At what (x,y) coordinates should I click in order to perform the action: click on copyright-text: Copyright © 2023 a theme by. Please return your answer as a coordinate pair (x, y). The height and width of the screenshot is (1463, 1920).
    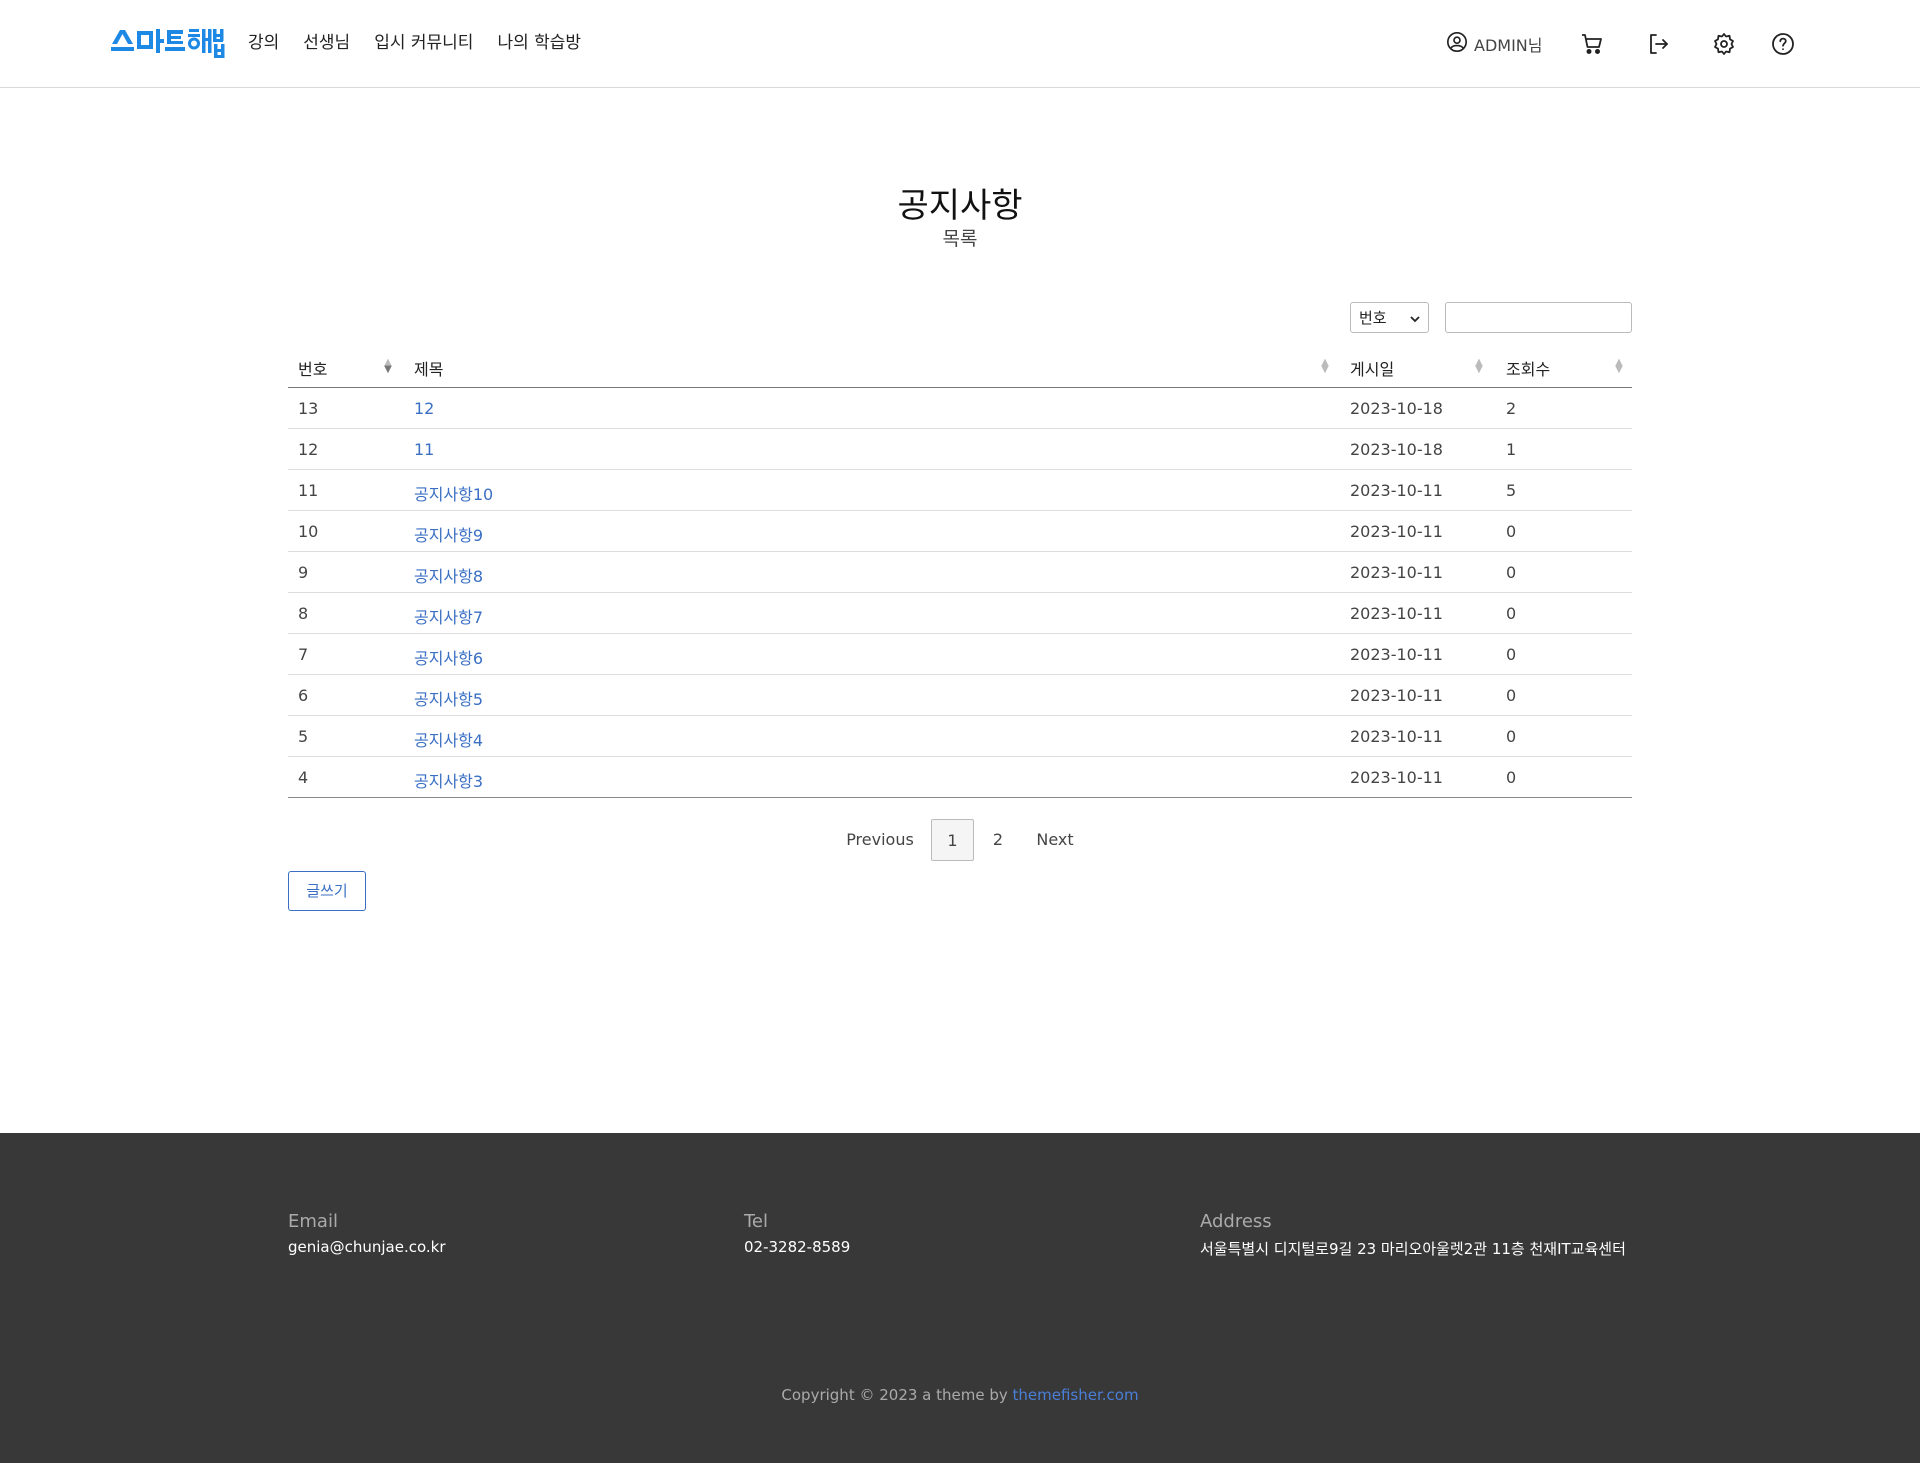
    Looking at the image, I should click on (897, 1395).